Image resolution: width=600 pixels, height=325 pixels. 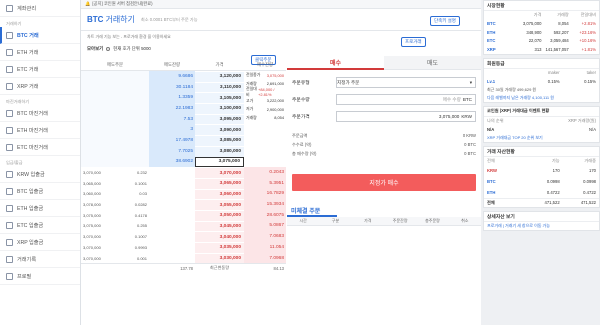 What do you see at coordinates (183, 215) in the screenshot?
I see `bid-row: 3,075,000 0.4178 3,050,000 28.6075` at bounding box center [183, 215].